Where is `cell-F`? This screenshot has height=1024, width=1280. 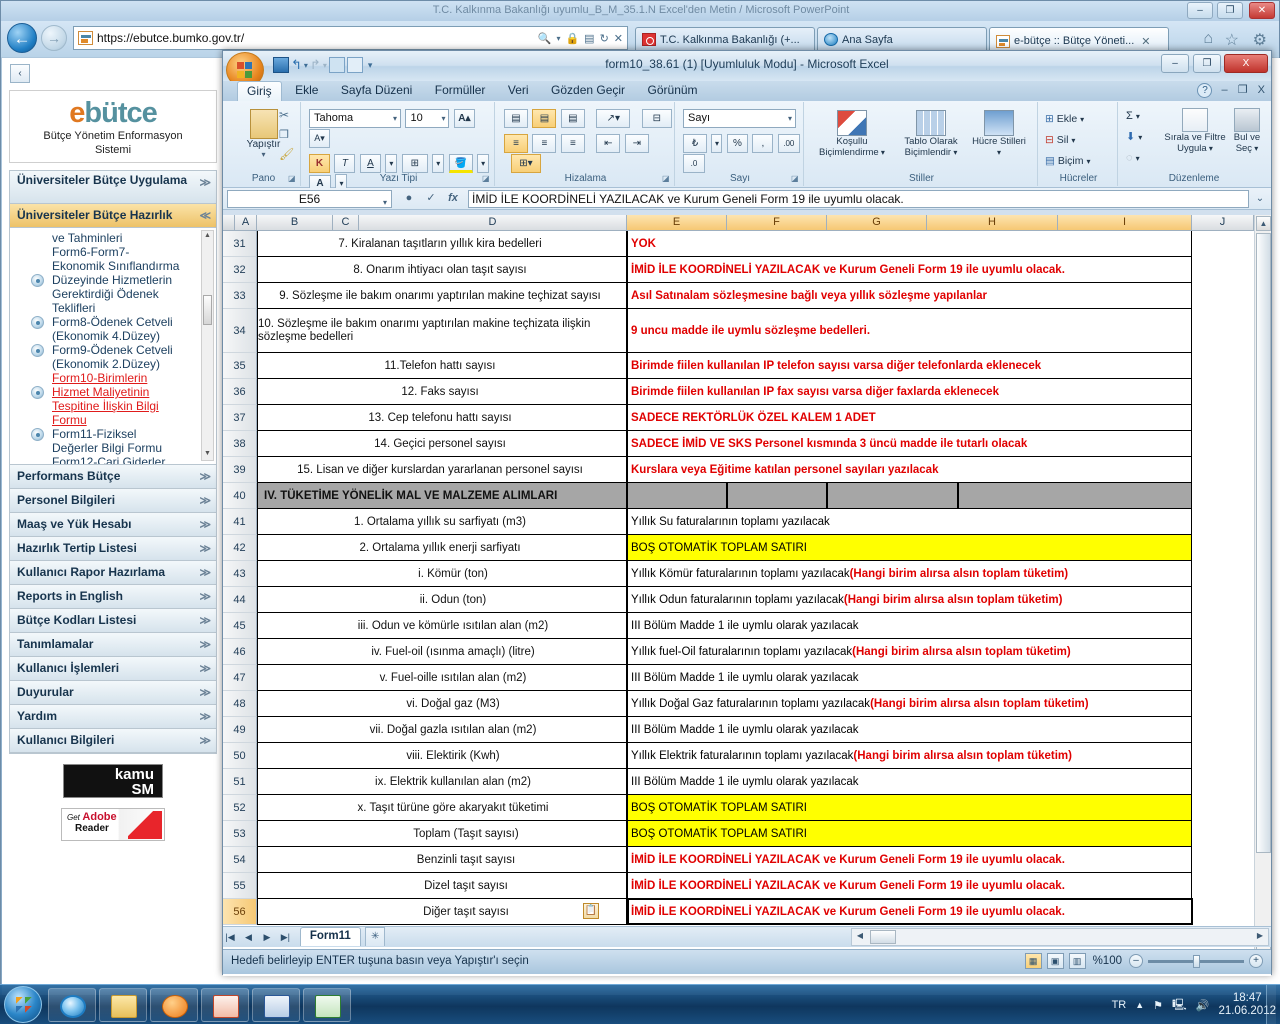 cell-F is located at coordinates (777, 496).